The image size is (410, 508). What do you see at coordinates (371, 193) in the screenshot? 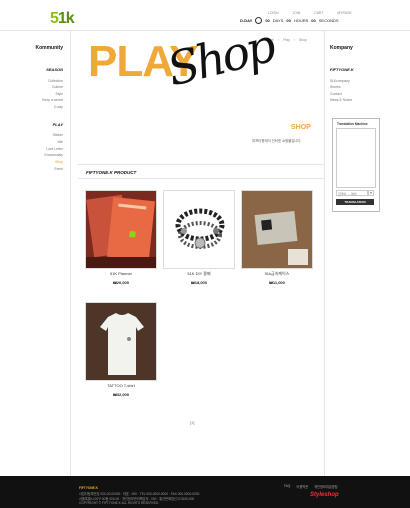
I see `chevron-down-icon: ▾` at bounding box center [371, 193].